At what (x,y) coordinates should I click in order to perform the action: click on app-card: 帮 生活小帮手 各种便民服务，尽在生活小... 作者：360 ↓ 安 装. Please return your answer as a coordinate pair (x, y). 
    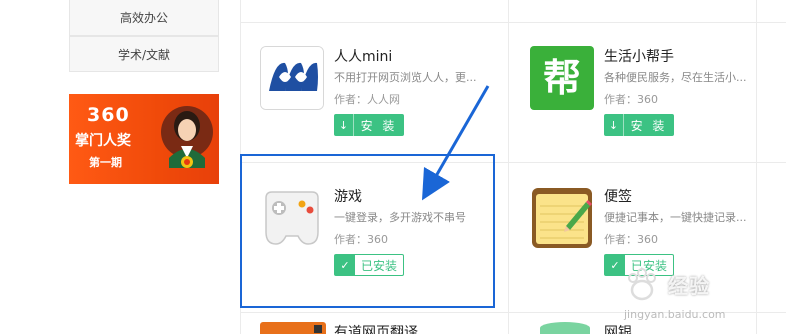
    Looking at the image, I should click on (650, 101).